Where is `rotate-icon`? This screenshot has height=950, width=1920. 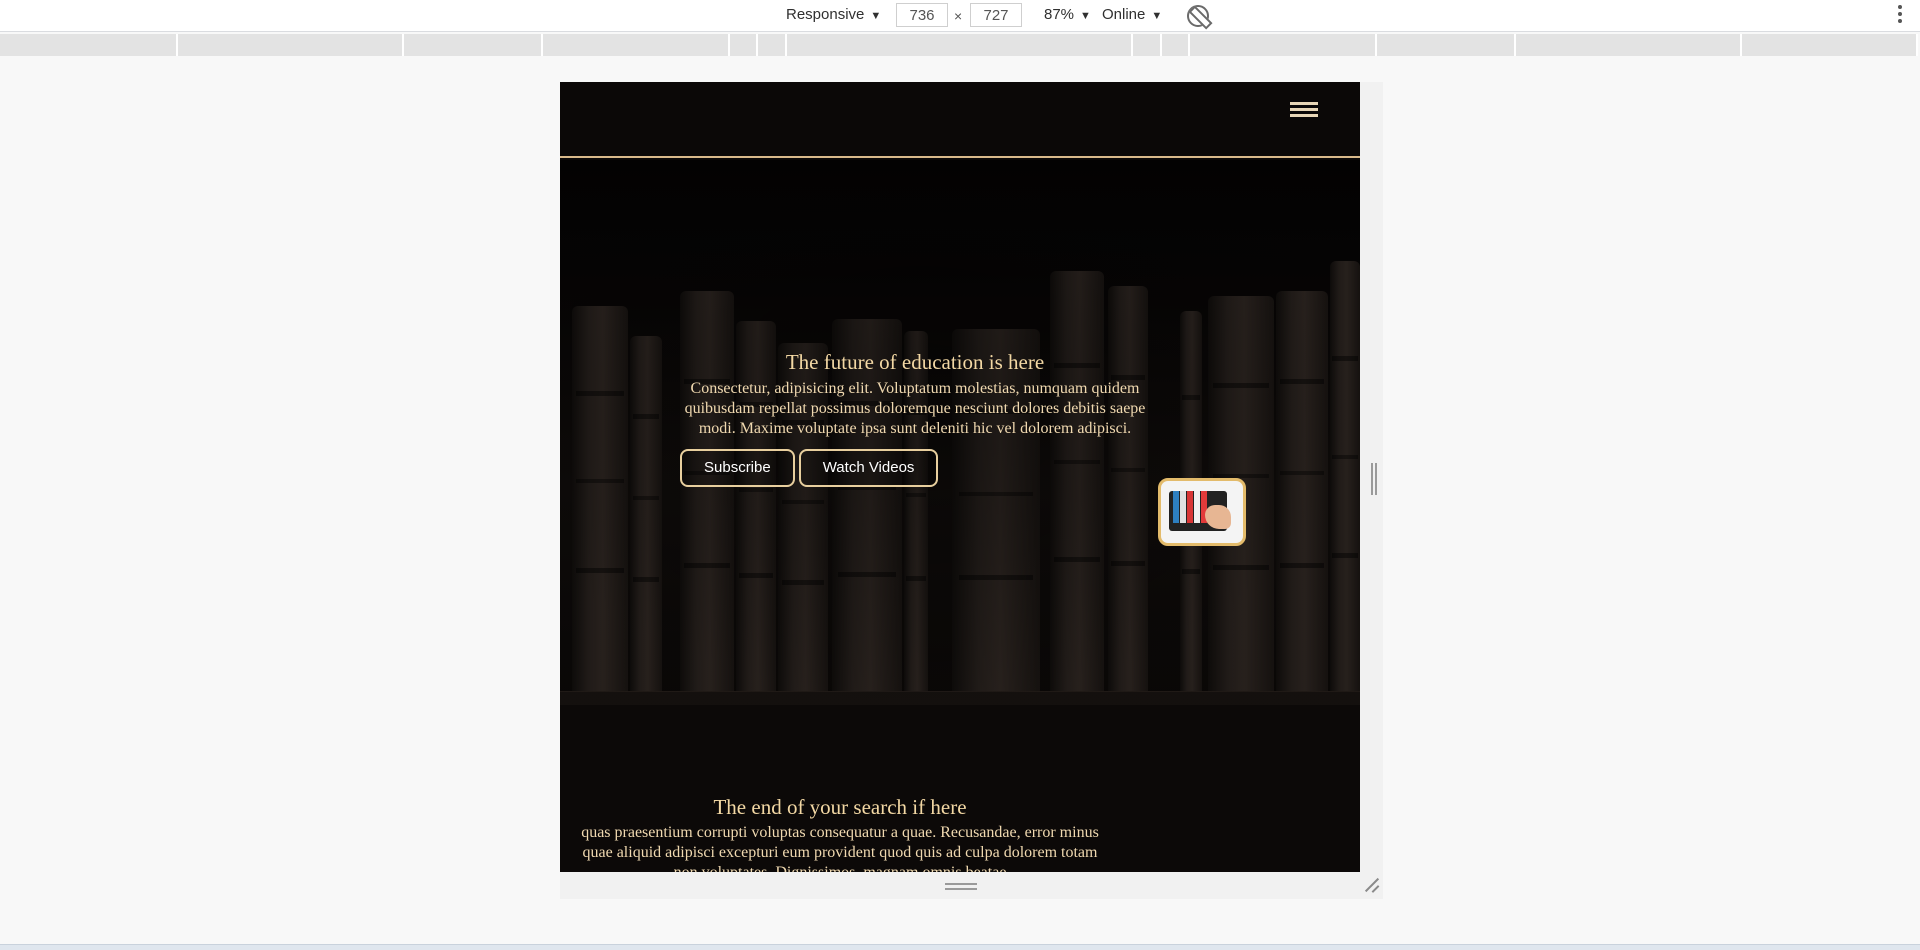 rotate-icon is located at coordinates (1198, 16).